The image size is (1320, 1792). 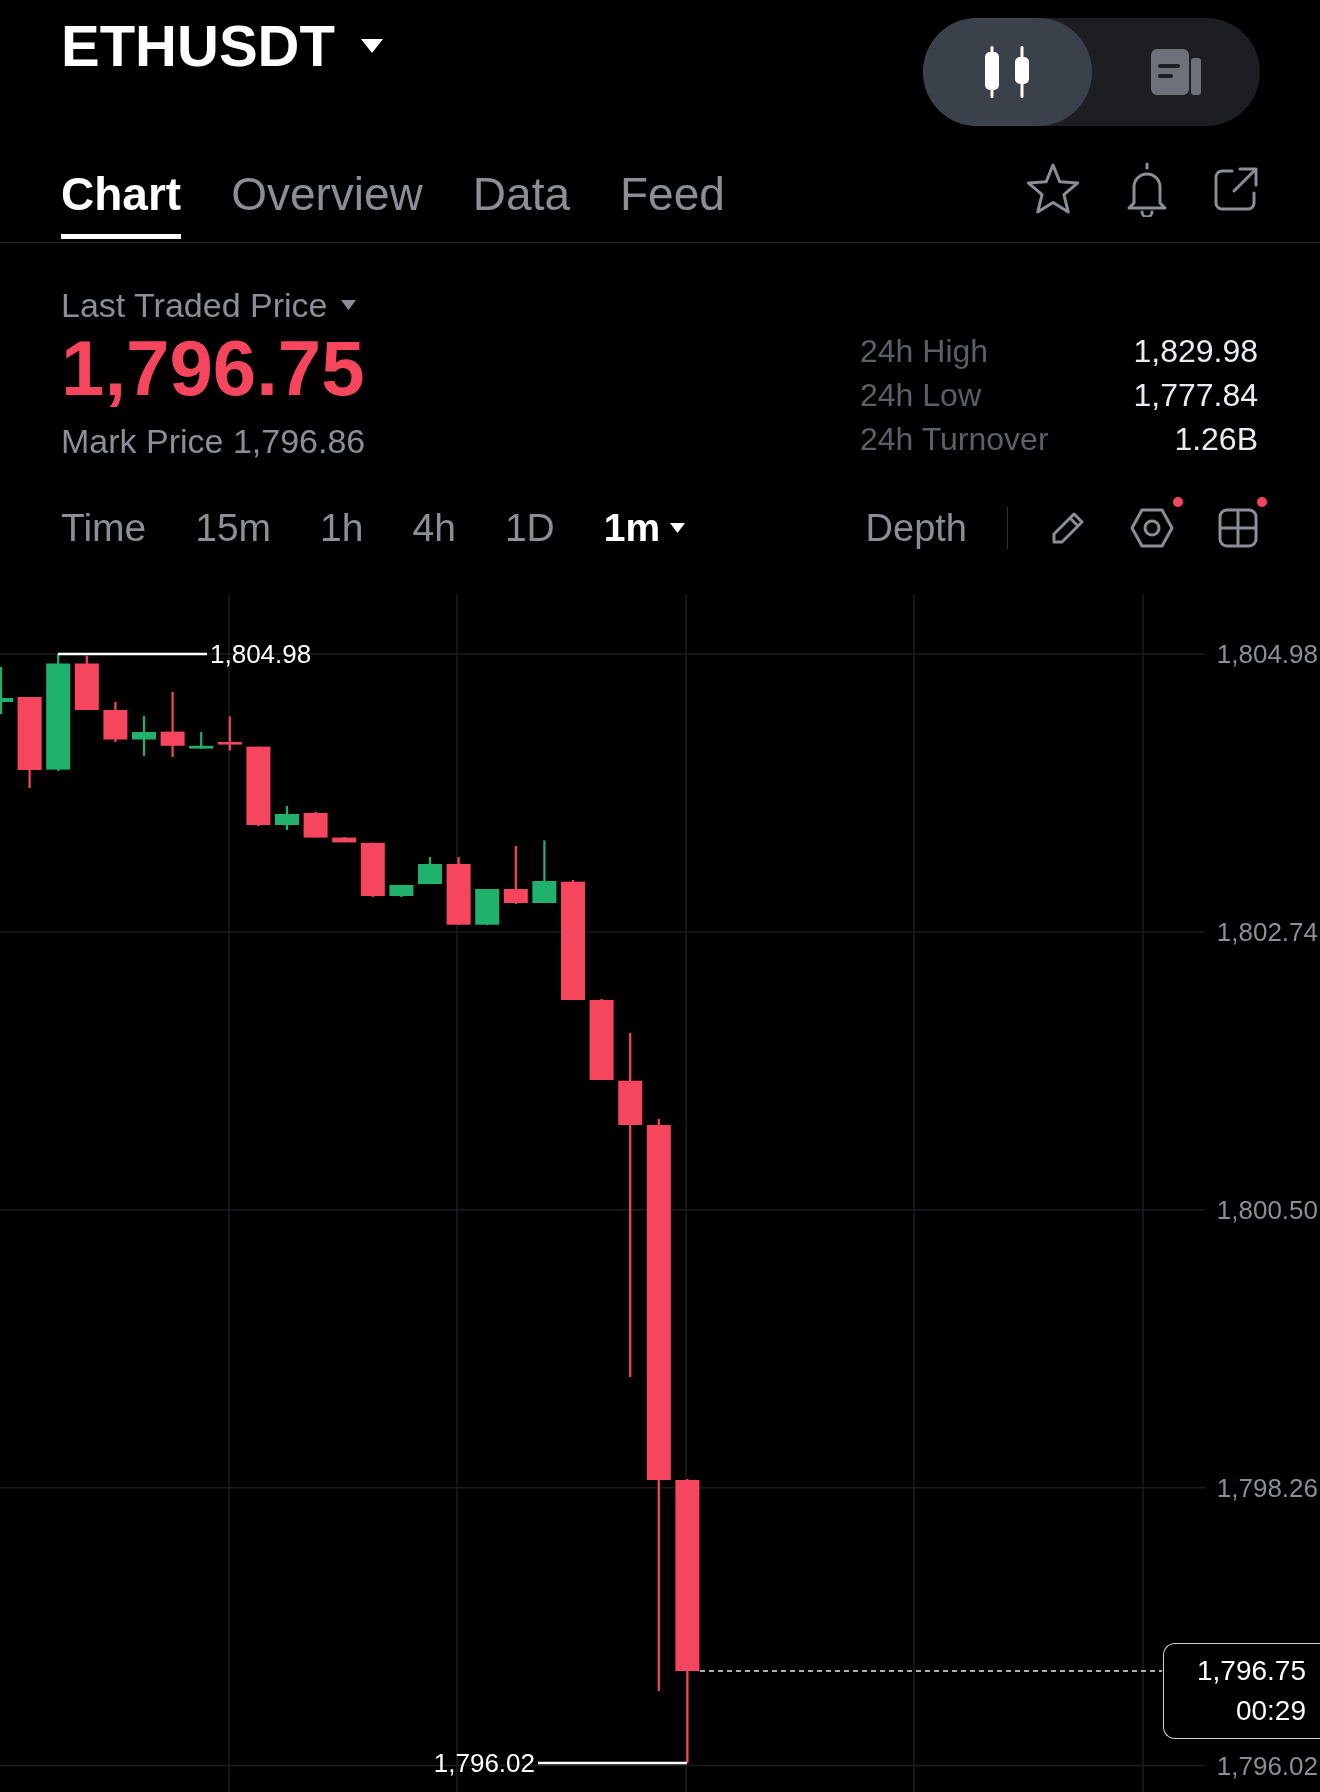 I want to click on mark-price: Mark Price 1,796.86, so click(x=213, y=441).